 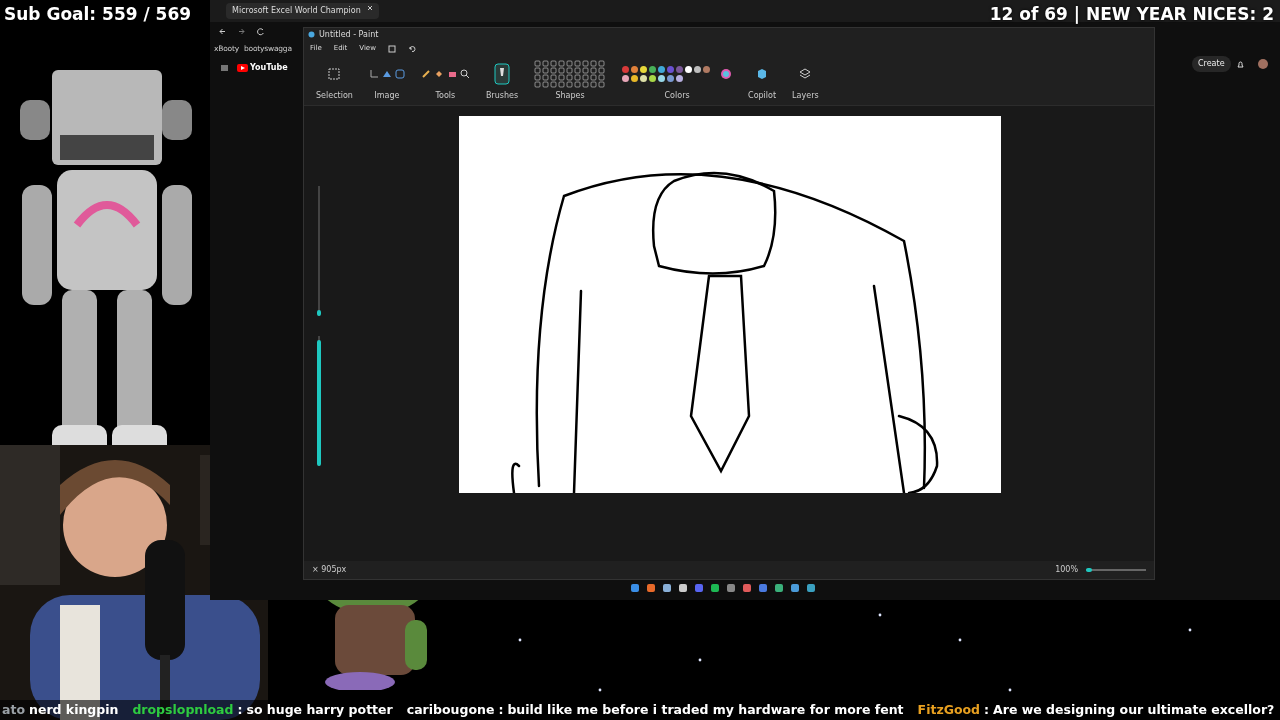 I want to click on layers-icon, so click(x=805, y=74).